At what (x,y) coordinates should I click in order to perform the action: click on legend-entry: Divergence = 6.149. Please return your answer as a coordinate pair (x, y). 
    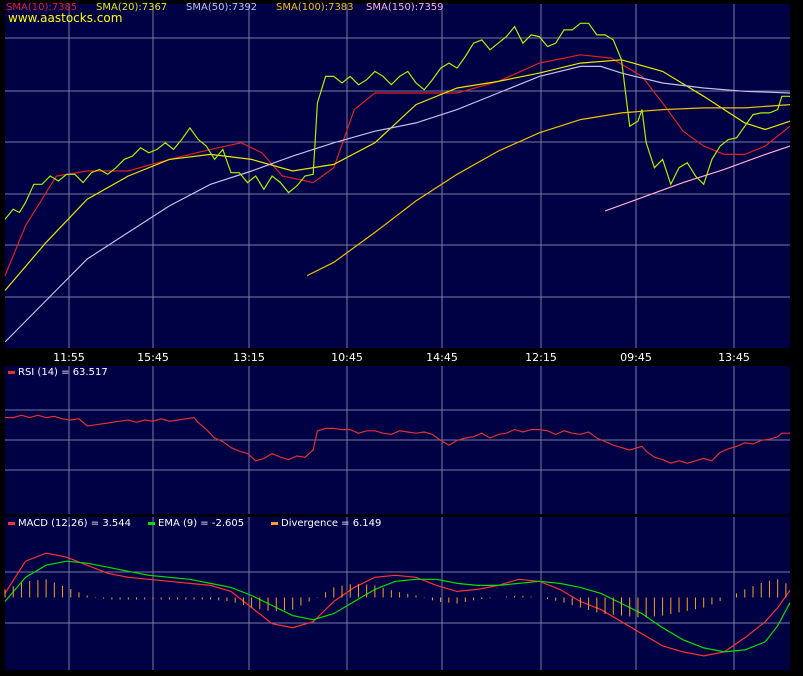
    Looking at the image, I should click on (331, 523).